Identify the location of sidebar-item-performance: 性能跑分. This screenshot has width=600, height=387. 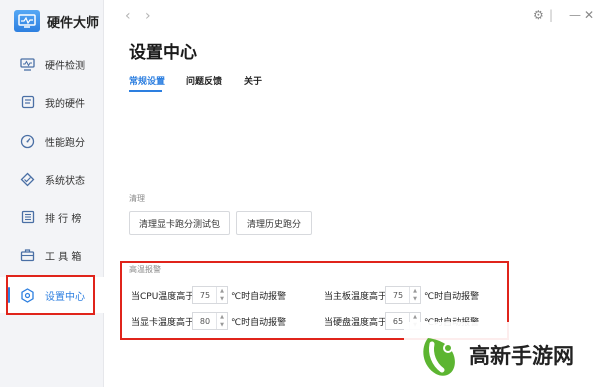
(52, 141).